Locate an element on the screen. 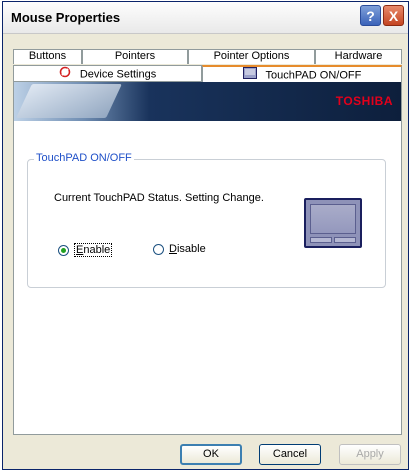 This screenshot has width=411, height=472. tab-label: Pointer Options is located at coordinates (251, 56).